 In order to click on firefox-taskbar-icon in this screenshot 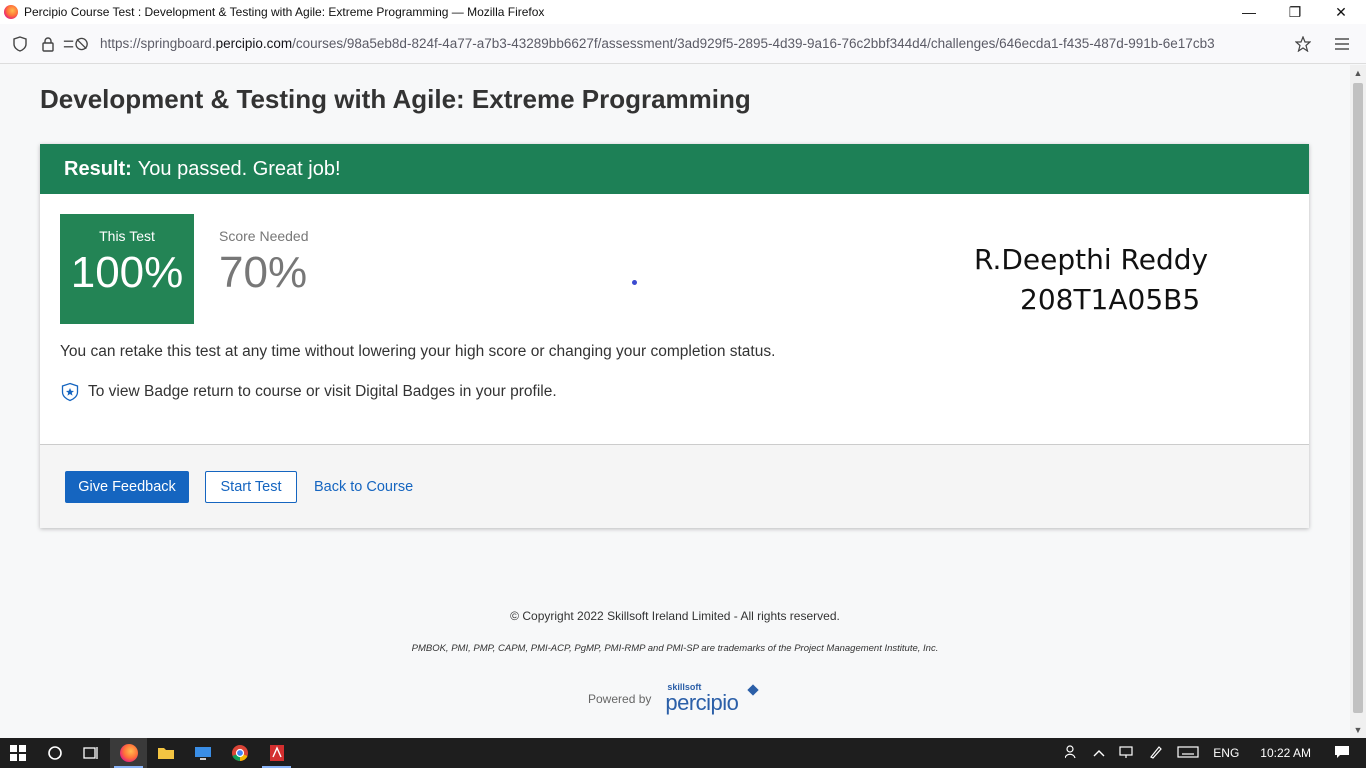, I will do `click(128, 753)`.